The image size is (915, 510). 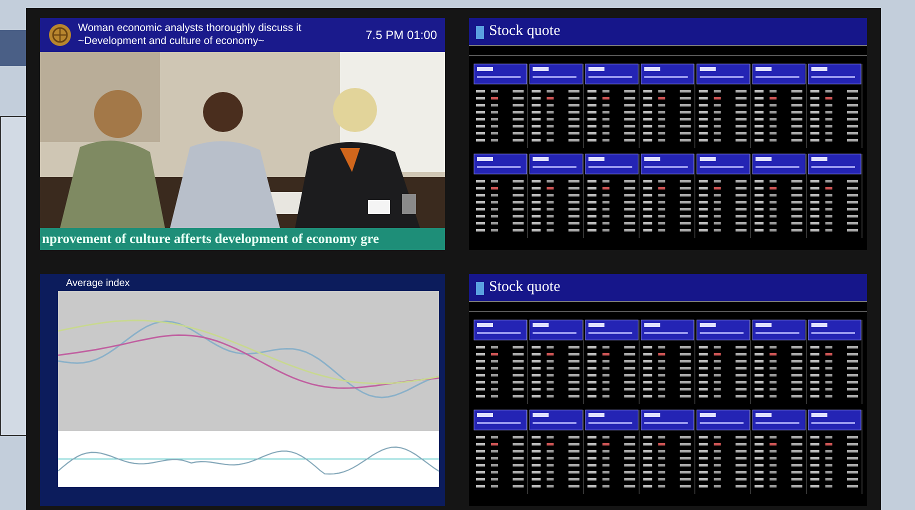 What do you see at coordinates (60, 35) in the screenshot?
I see `globe-logo-icon` at bounding box center [60, 35].